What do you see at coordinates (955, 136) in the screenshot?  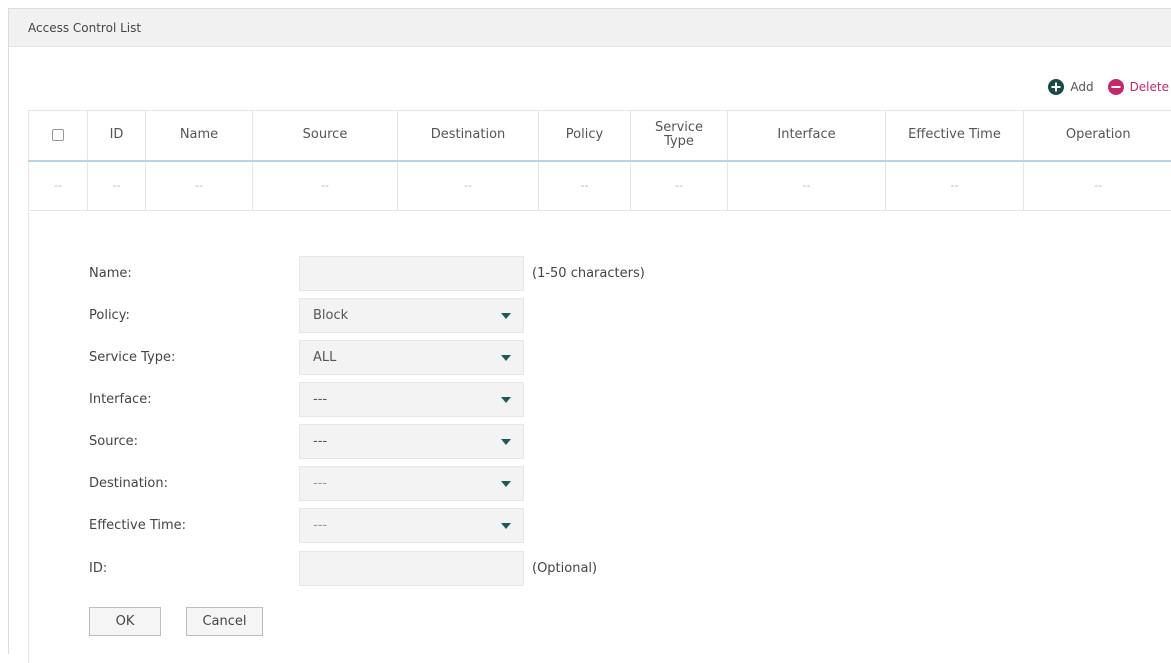 I see `col-header-effective-time: Effective Time` at bounding box center [955, 136].